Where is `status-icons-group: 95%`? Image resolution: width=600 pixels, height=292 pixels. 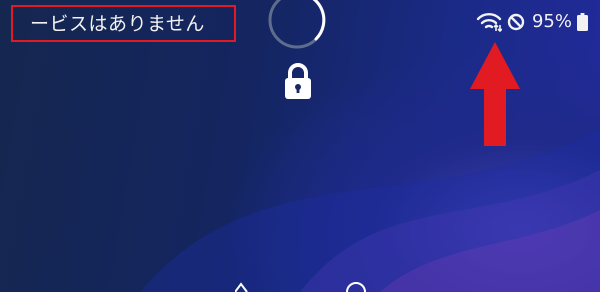
status-icons-group: 95% is located at coordinates (532, 21).